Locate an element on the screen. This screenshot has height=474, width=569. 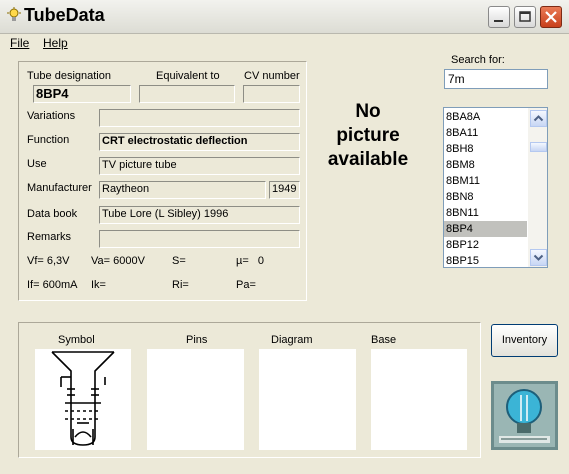
chevron-up-icon is located at coordinates (538, 118).